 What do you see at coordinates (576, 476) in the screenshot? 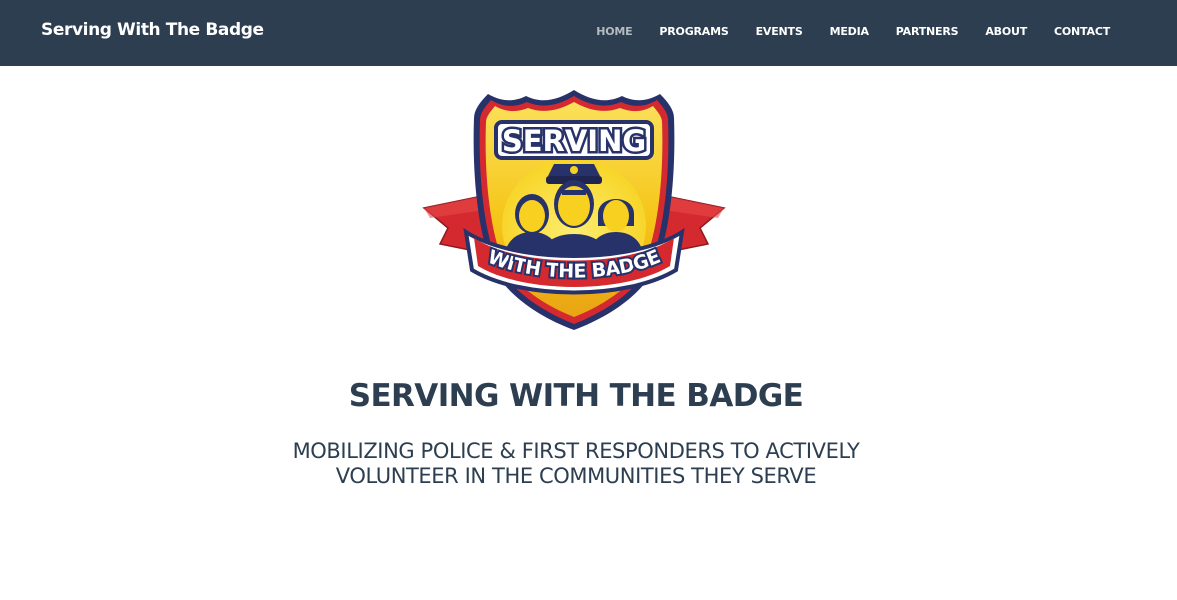
I see `hero-subtitle-line-2: VOLUNTEER IN THE COMMUNITIES THEY SERVE` at bounding box center [576, 476].